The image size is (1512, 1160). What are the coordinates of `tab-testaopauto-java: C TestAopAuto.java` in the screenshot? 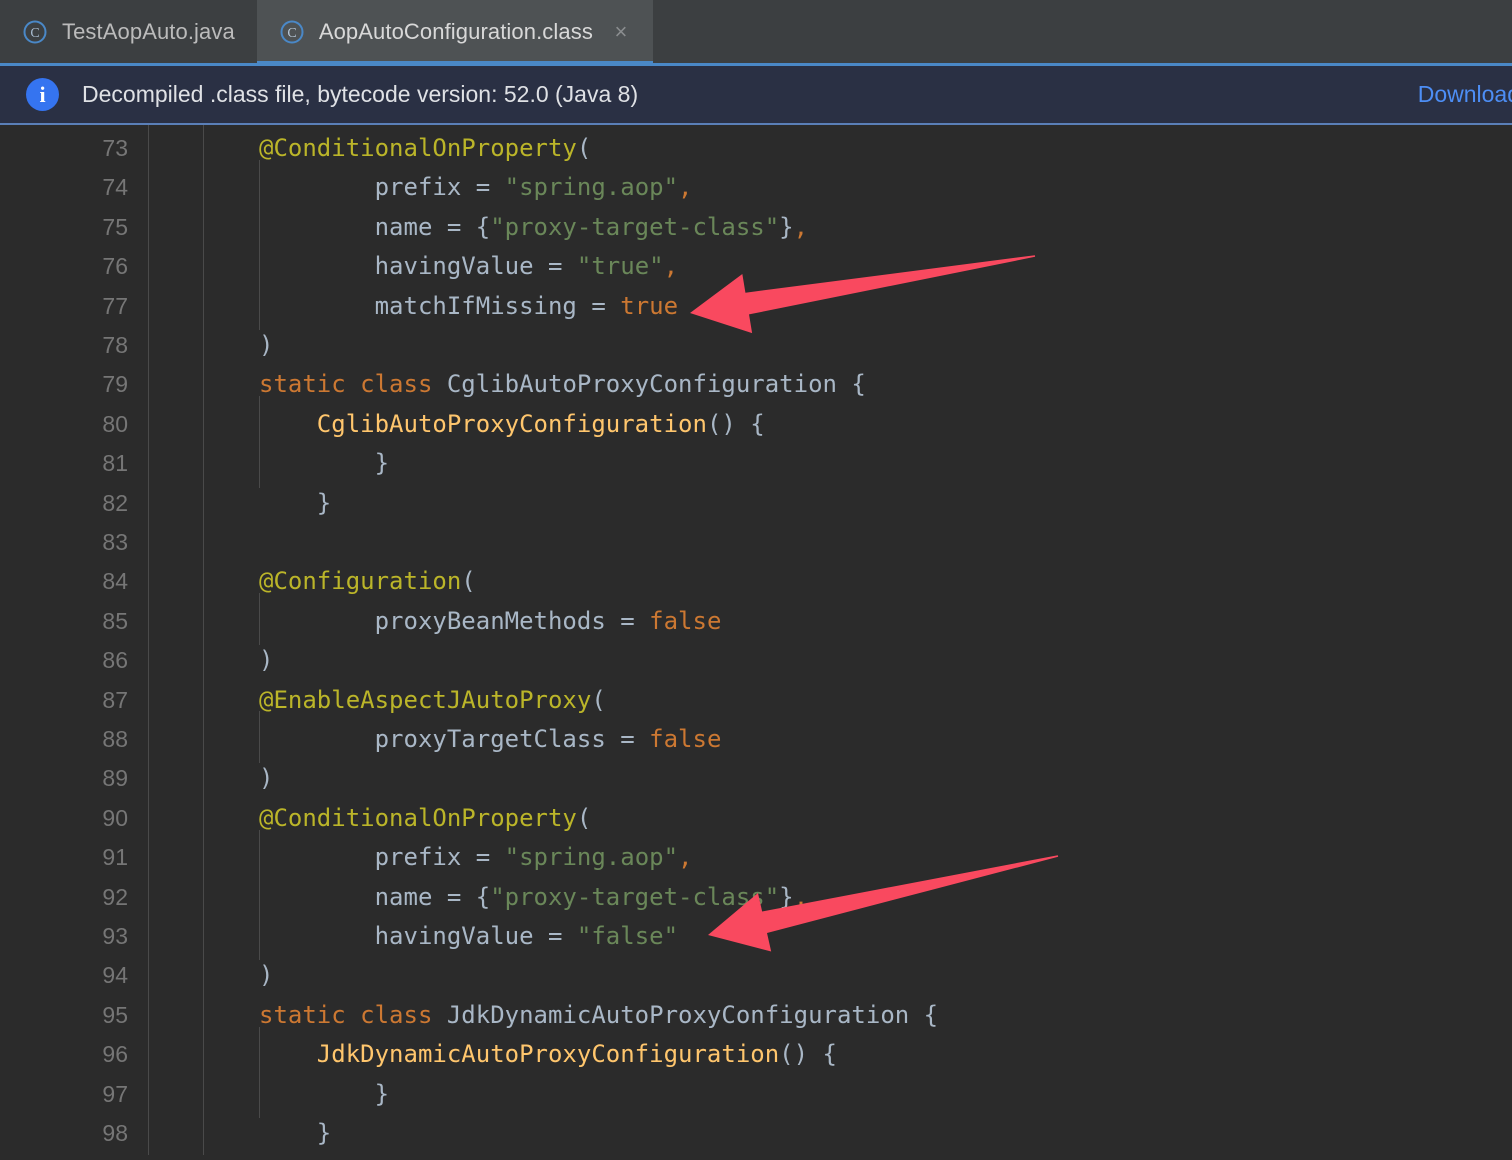 It's located at (128, 31).